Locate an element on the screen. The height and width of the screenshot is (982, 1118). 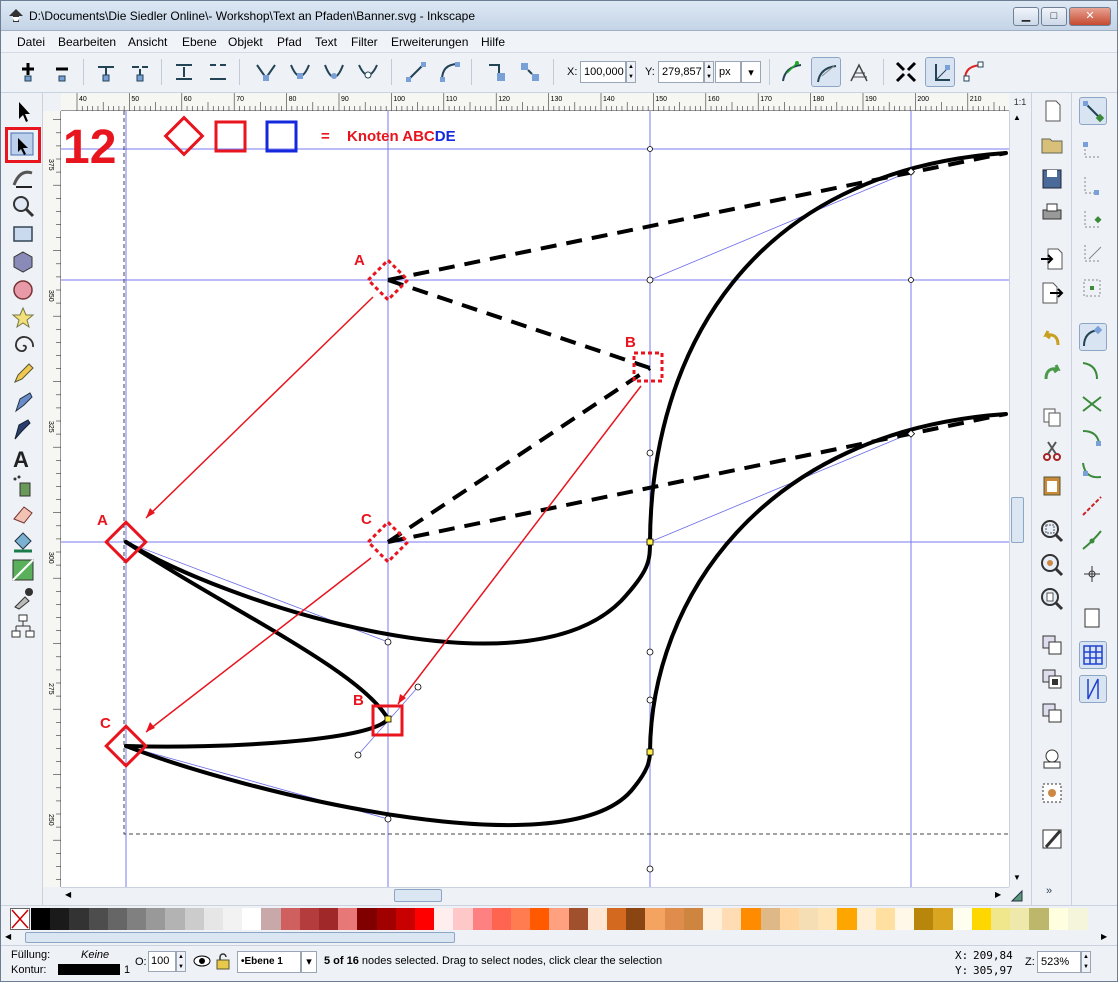
snap-nodes-button is located at coordinates (1093, 337).